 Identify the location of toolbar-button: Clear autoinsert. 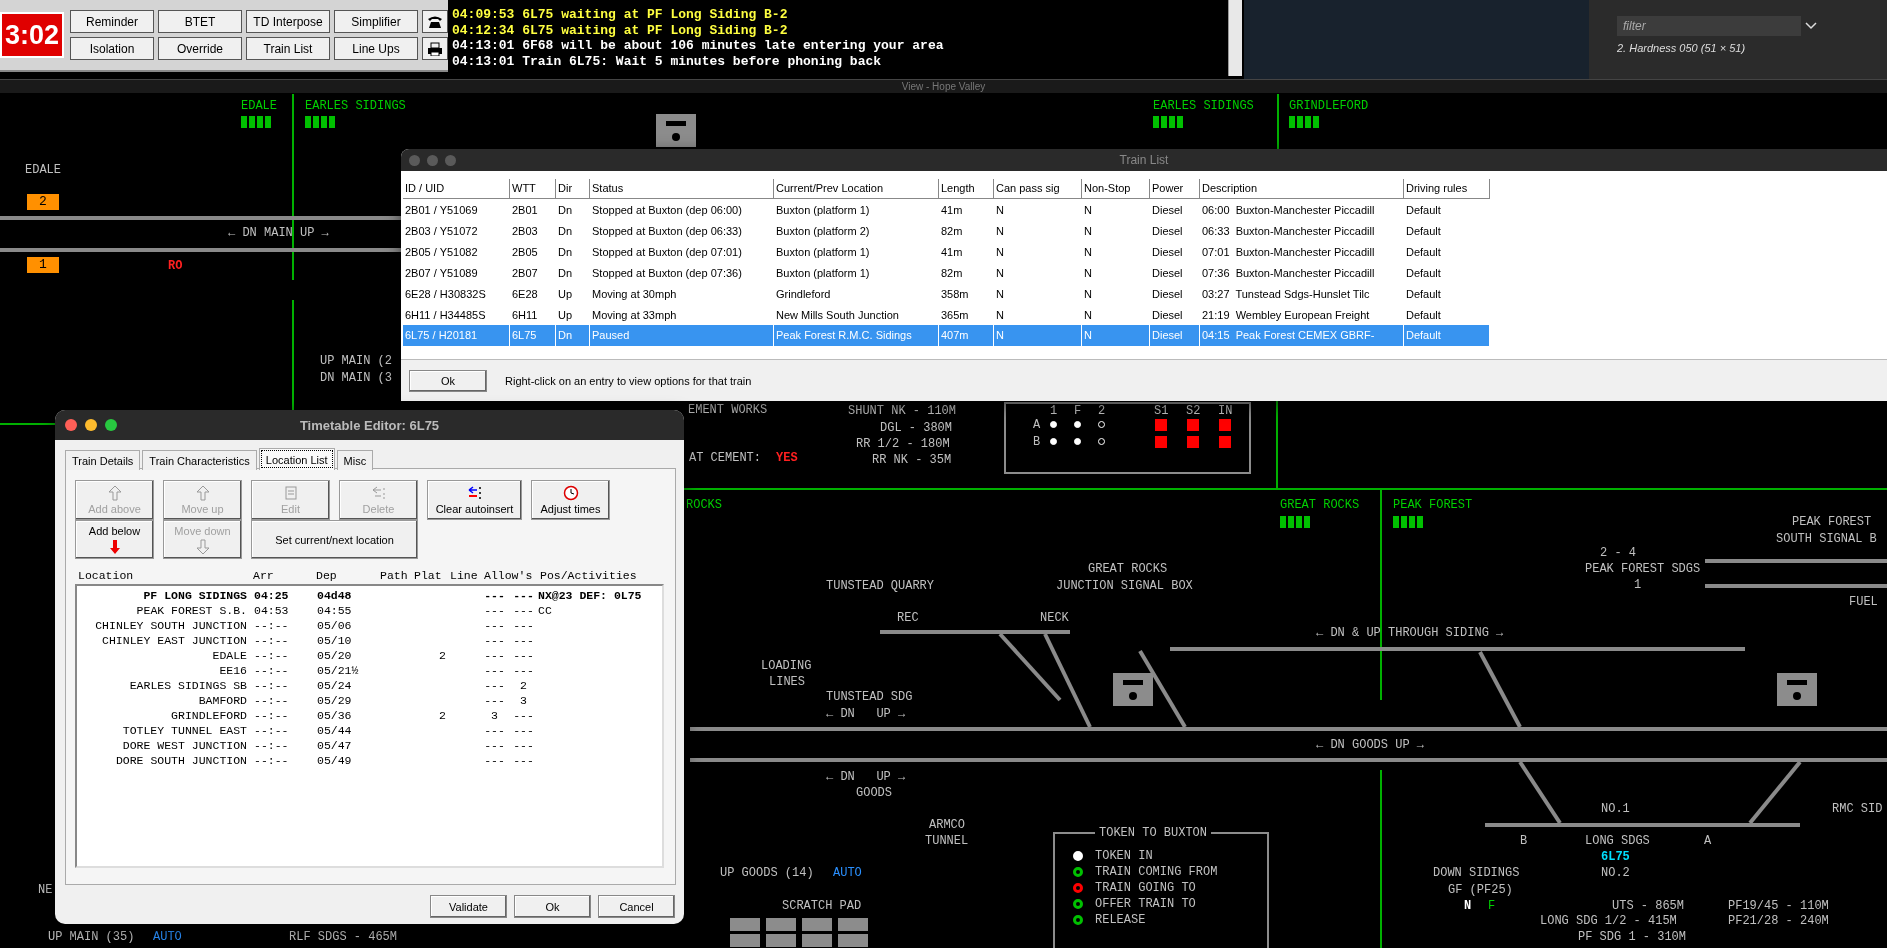
(474, 500).